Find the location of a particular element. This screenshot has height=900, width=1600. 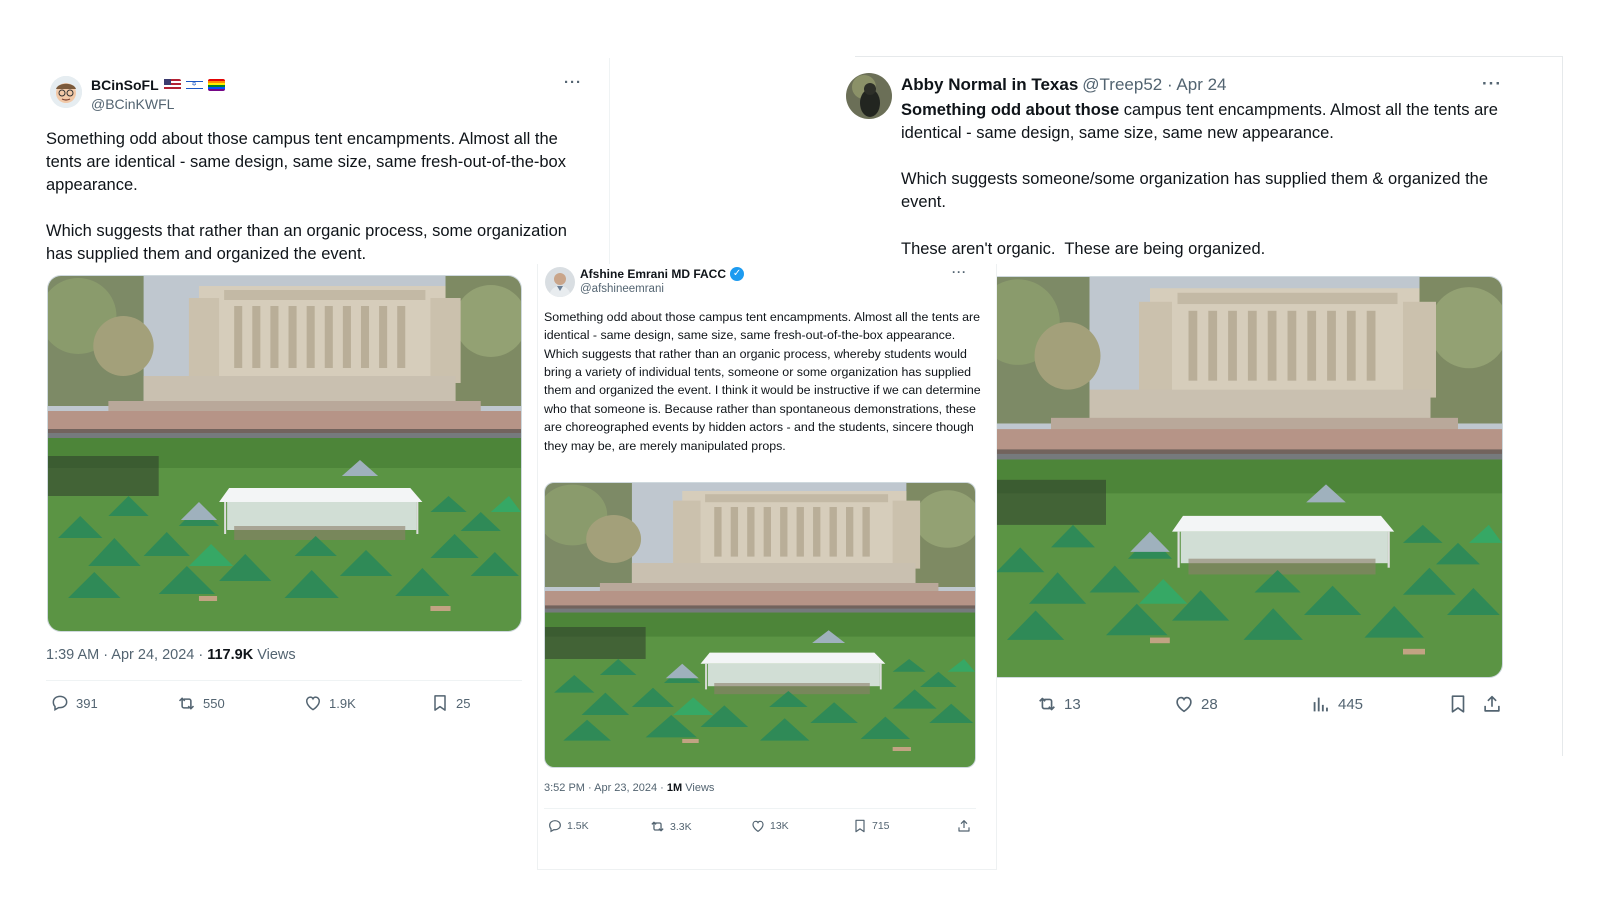

author-row: Abby Normal in Texas @Treep52 · Apr 24 is located at coordinates (1064, 85).